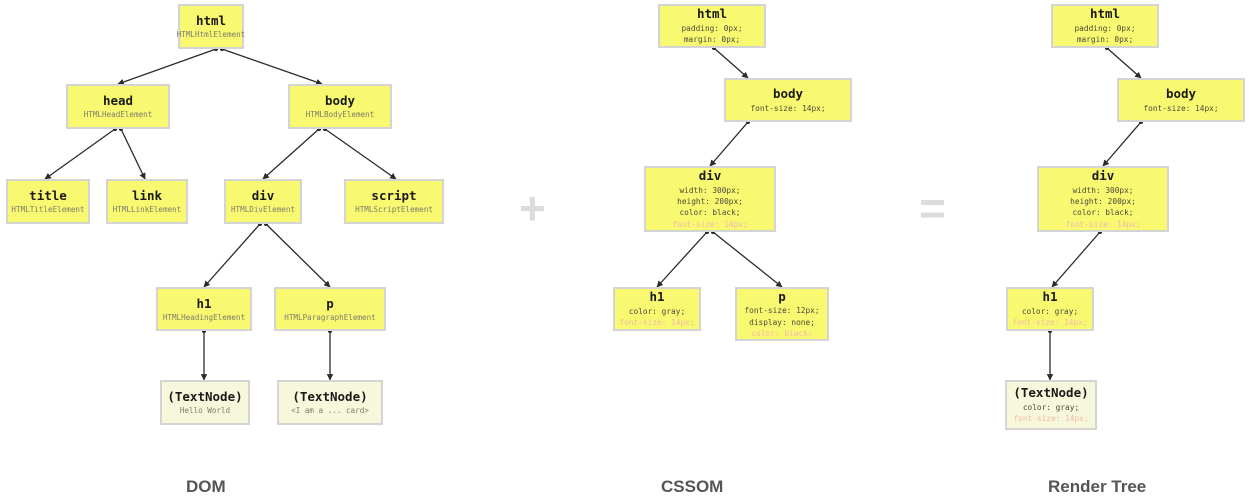  Describe the element at coordinates (712, 29) in the screenshot. I see `node-prop: padding: 0px;` at that location.